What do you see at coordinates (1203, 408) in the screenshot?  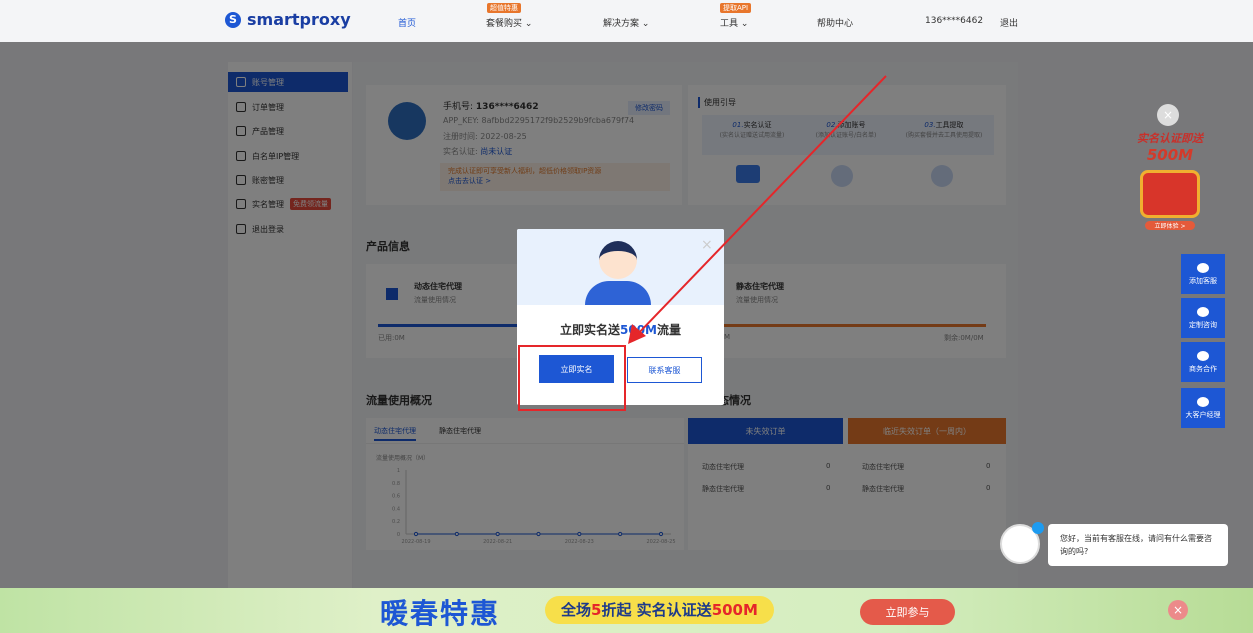 I see `key-account-button: 大客户经理` at bounding box center [1203, 408].